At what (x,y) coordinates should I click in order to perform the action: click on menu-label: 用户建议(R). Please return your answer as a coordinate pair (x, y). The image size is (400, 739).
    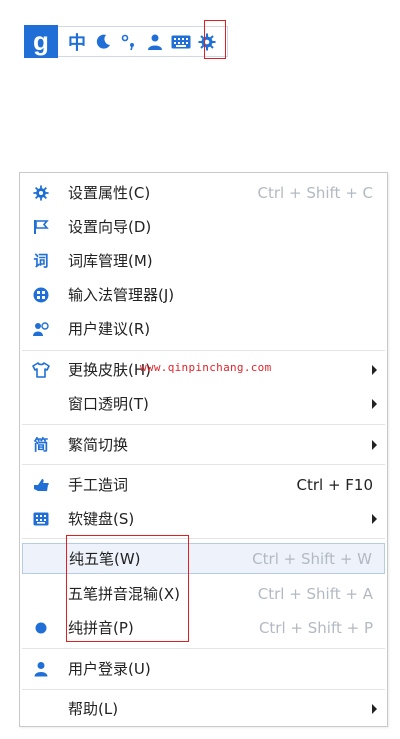
    Looking at the image, I should click on (109, 329).